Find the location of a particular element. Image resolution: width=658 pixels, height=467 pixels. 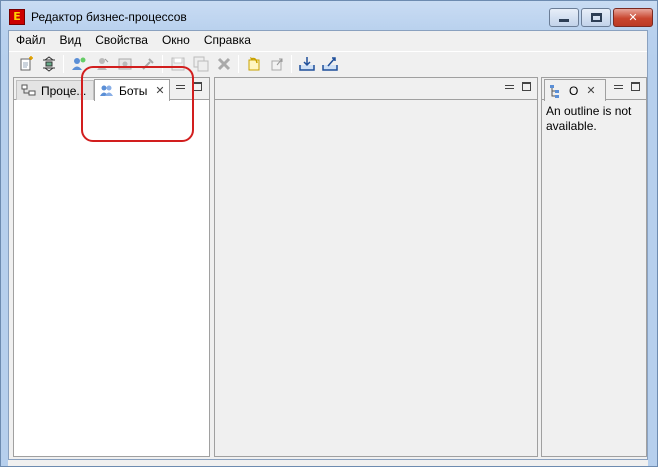

close-button: ✕ is located at coordinates (633, 17).